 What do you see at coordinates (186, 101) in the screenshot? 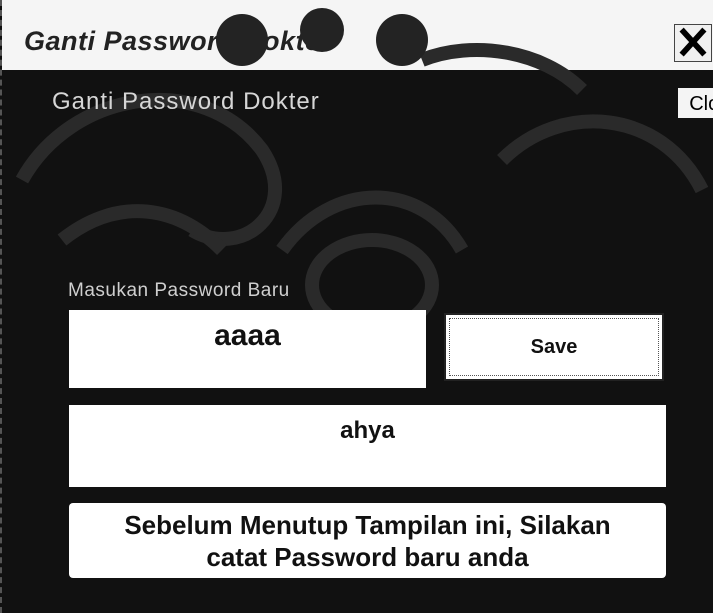
I see `form-heading: Ganti Password Dokter` at bounding box center [186, 101].